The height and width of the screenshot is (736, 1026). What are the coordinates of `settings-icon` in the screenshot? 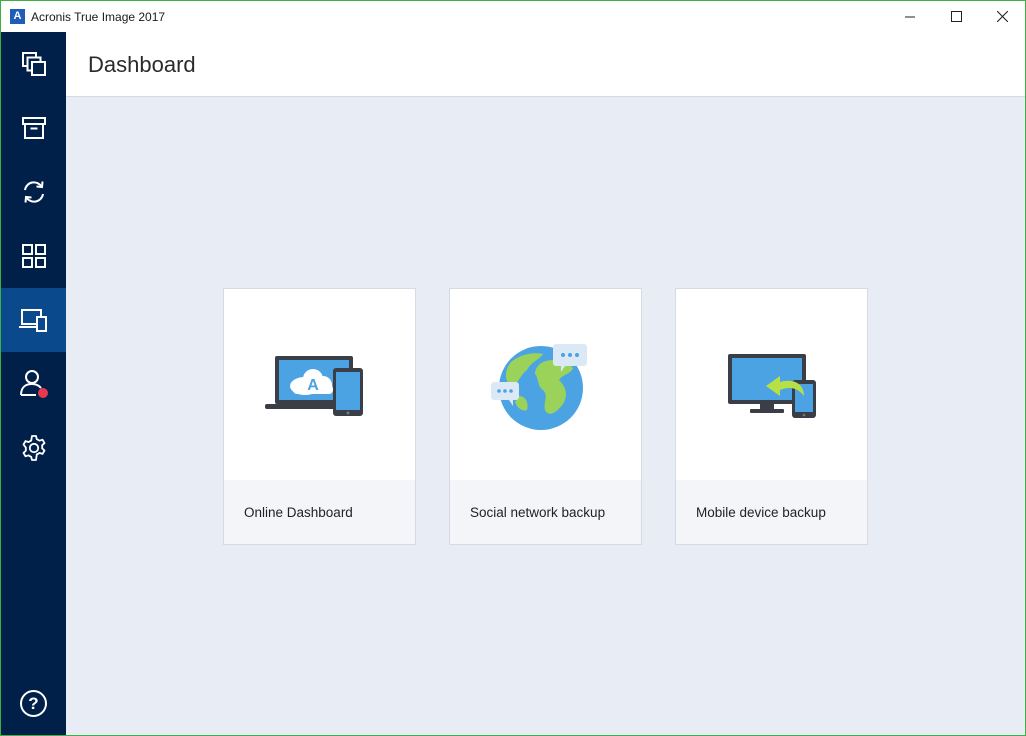 It's located at (33, 448).